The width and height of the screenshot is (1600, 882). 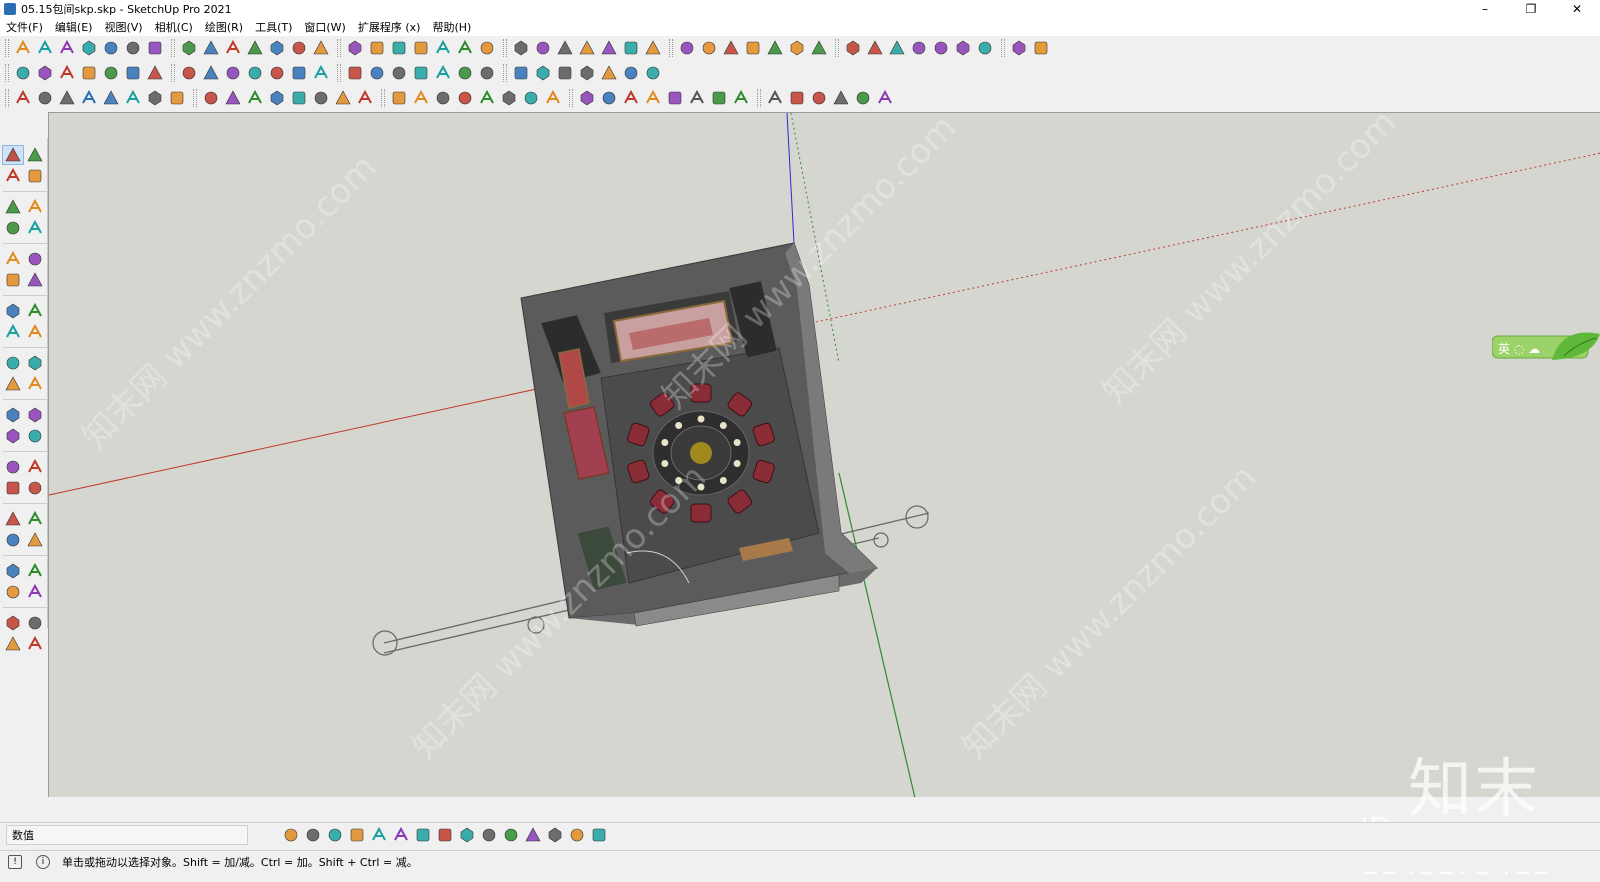 What do you see at coordinates (211, 48) in the screenshot?
I see `cloud-upload-icon` at bounding box center [211, 48].